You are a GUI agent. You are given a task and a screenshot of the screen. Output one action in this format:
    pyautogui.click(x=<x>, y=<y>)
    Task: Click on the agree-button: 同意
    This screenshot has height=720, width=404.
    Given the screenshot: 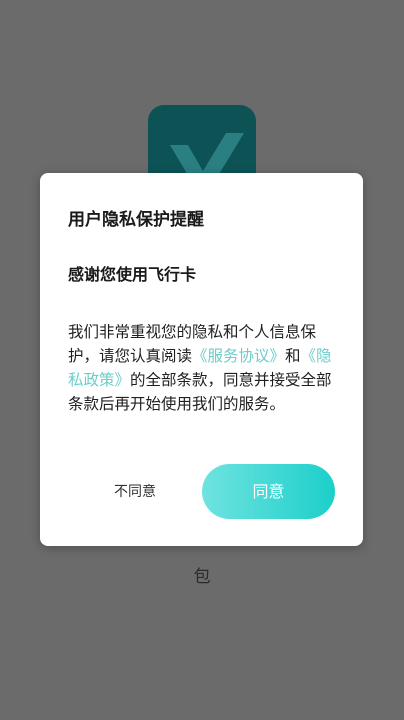 What is the action you would take?
    pyautogui.click(x=268, y=491)
    